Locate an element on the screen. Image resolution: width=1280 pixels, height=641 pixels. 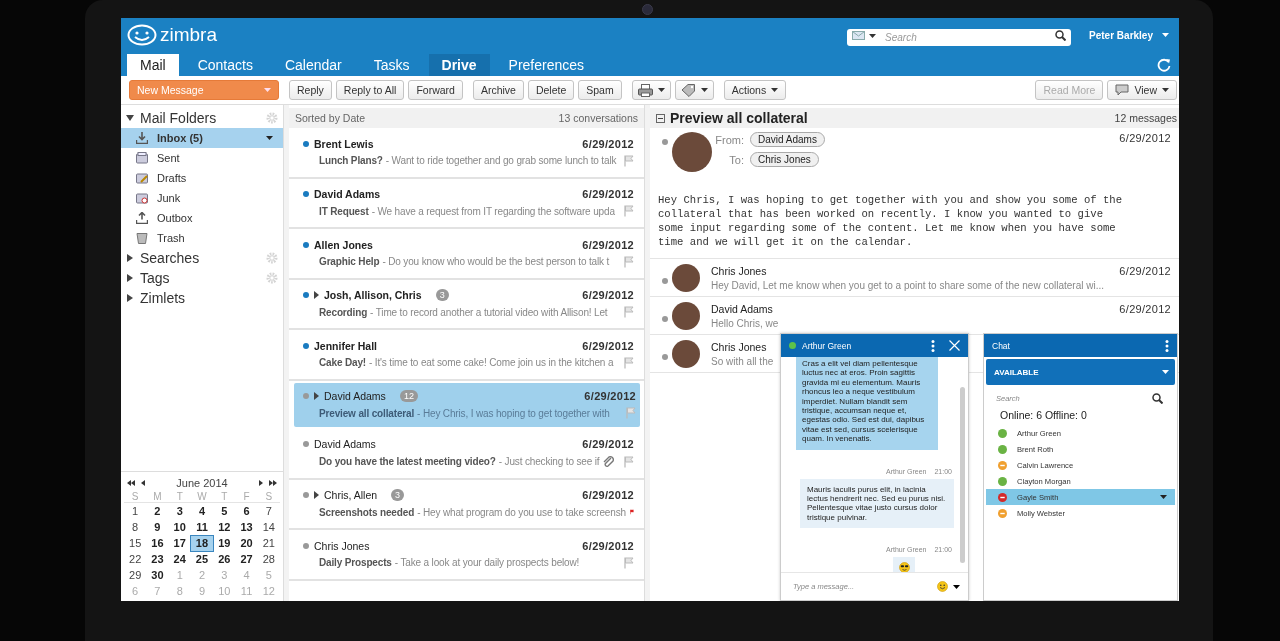
status-dropdown: AVAILABLE is located at coordinates (1080, 372).